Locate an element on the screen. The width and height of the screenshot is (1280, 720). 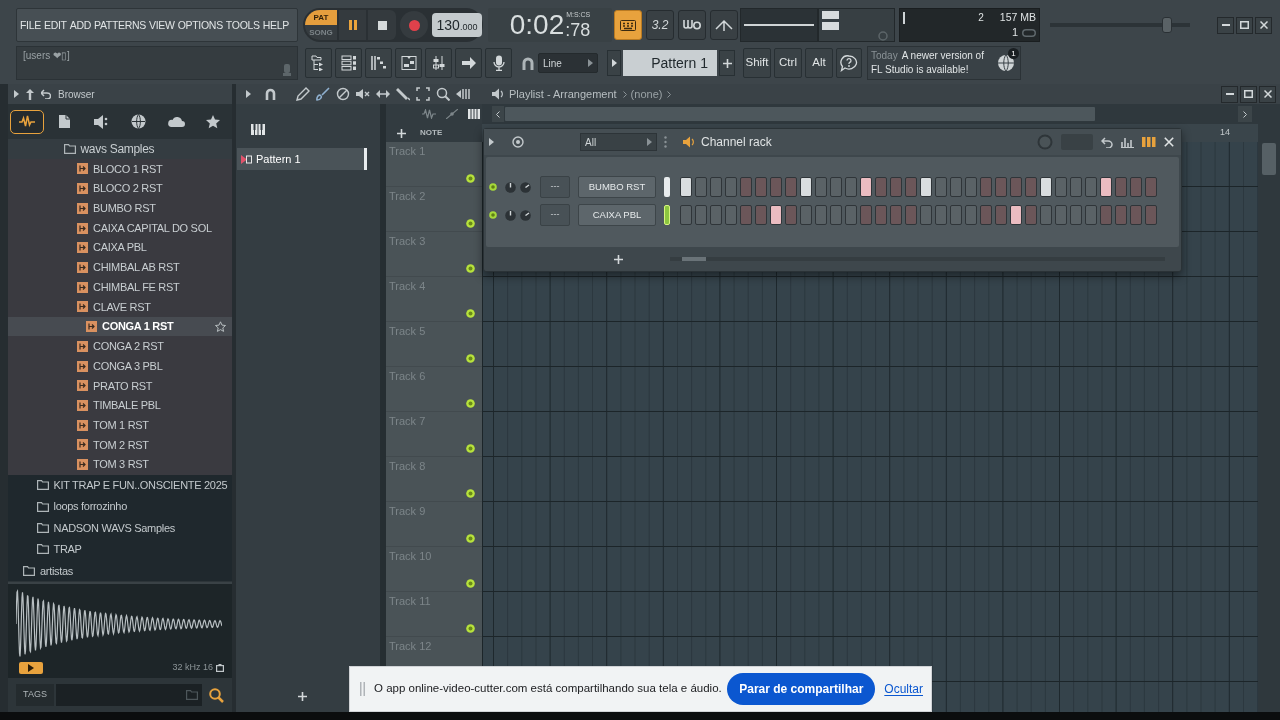
browser-button is located at coordinates (318, 63).